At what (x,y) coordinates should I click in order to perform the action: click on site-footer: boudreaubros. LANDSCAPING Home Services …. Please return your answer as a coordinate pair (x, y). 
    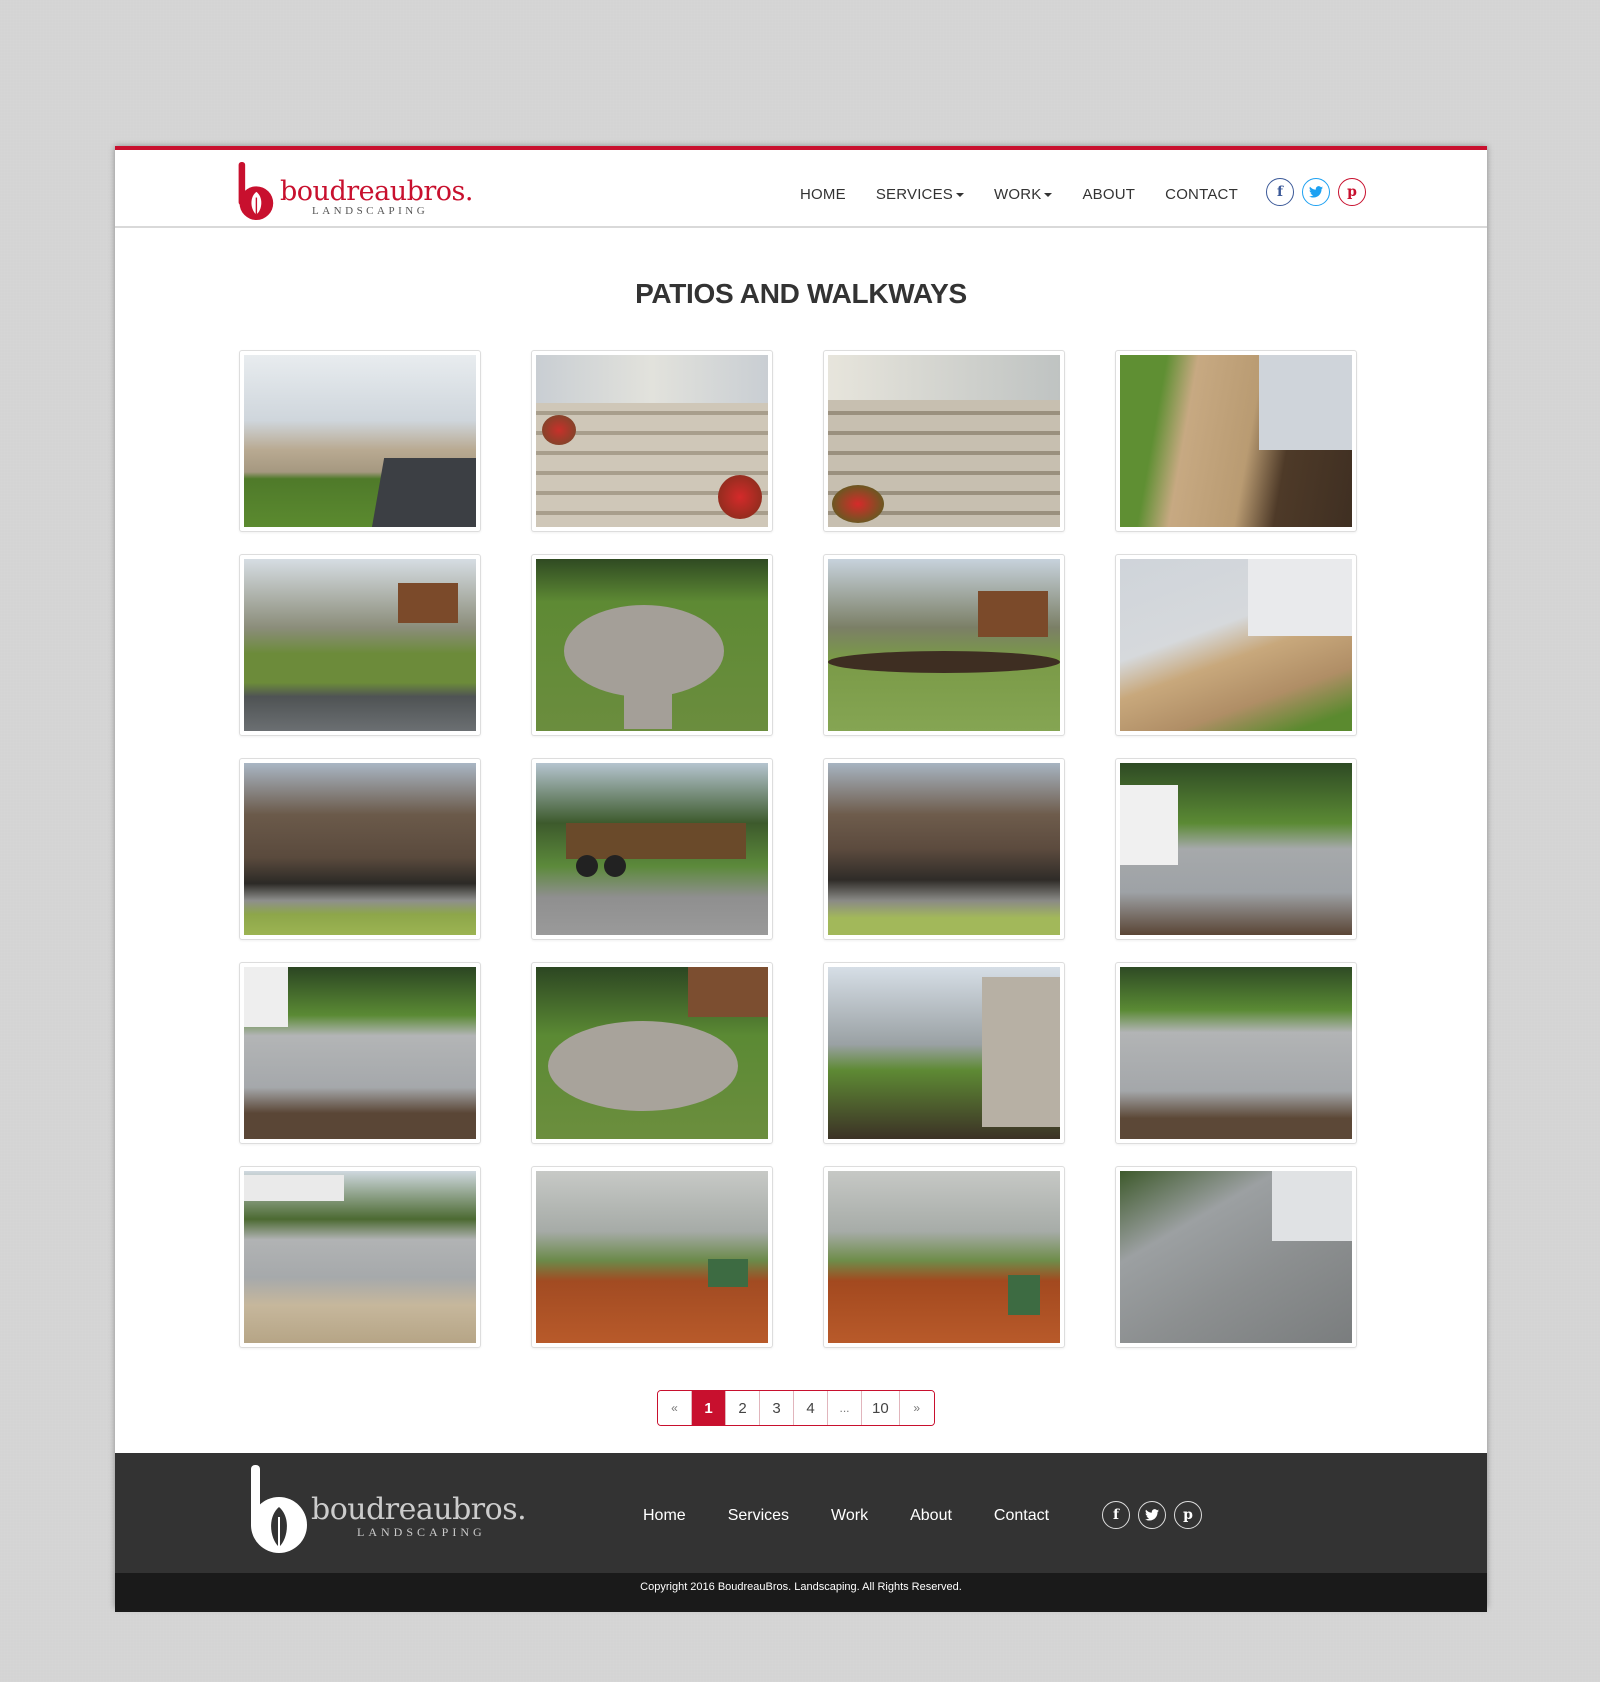
    Looking at the image, I should click on (801, 1513).